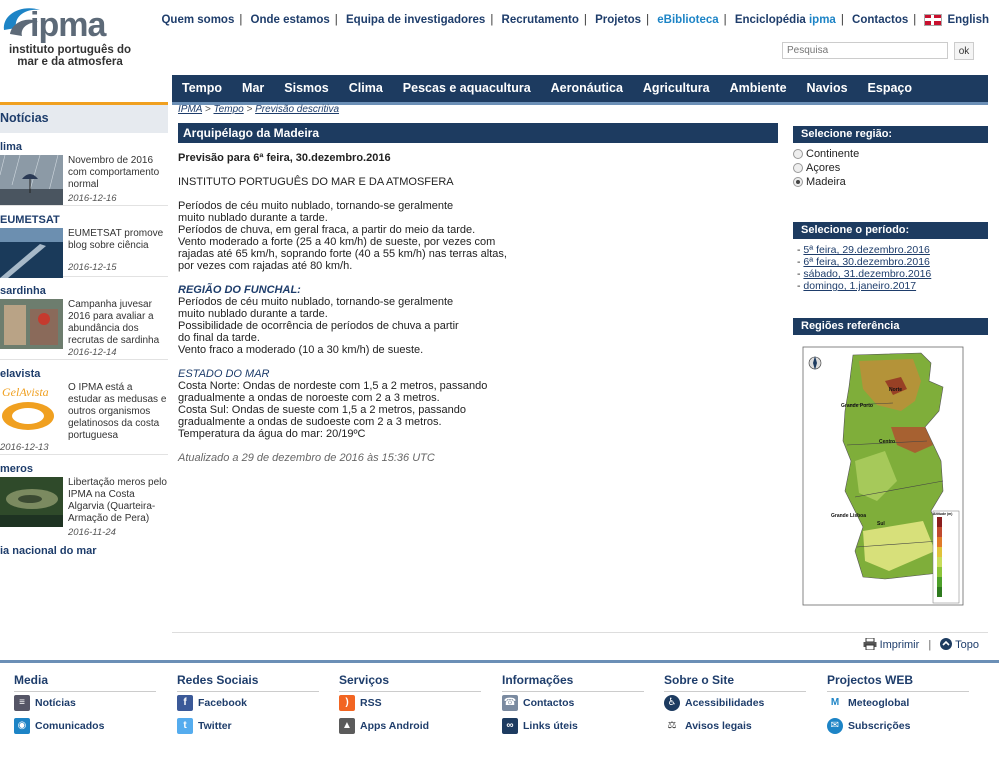  Describe the element at coordinates (284, 158) in the screenshot. I see `forecast-heading: Previsão para 6ª feira, 30.dezembro.2016` at that location.